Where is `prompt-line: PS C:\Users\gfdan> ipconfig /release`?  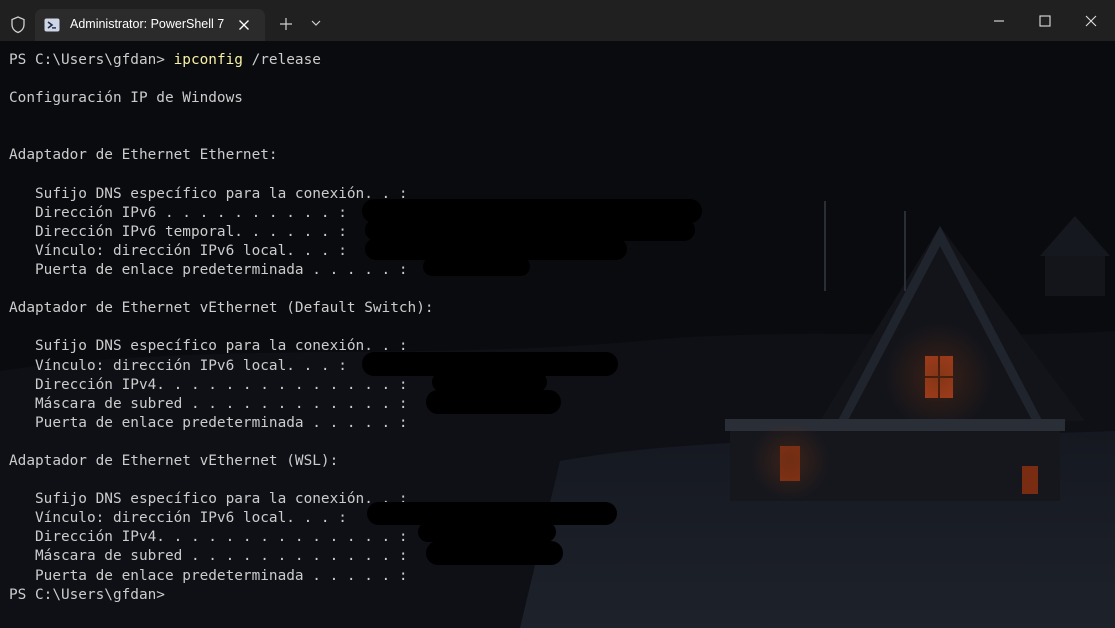 prompt-line: PS C:\Users\gfdan> ipconfig /release is located at coordinates (221, 60).